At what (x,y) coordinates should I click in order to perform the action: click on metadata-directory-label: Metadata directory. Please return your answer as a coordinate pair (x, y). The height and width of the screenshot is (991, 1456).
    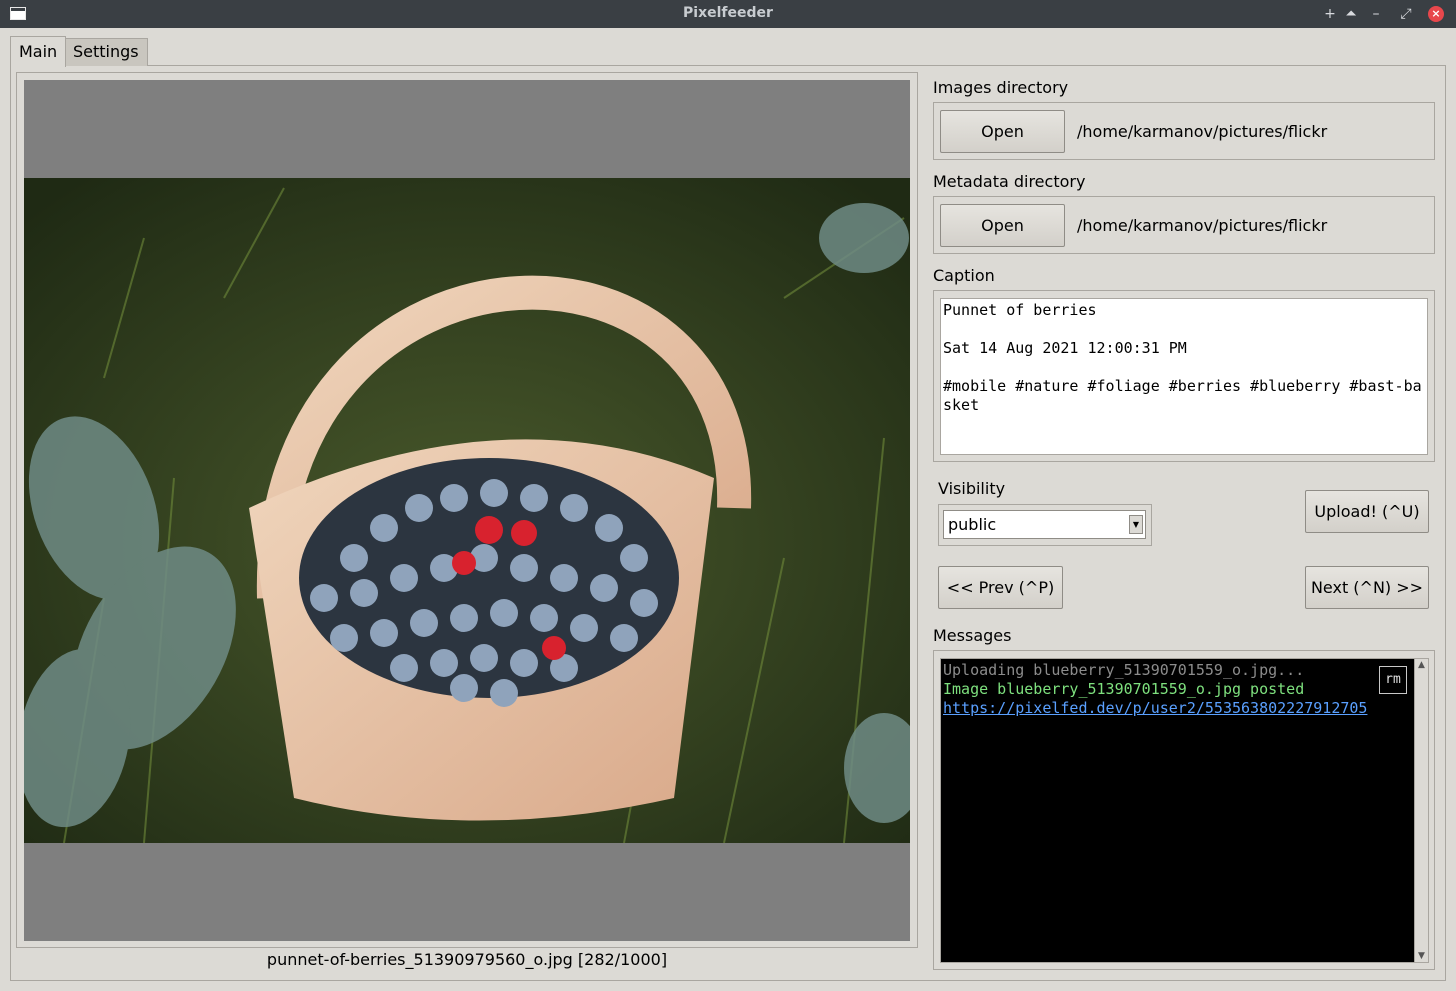
    Looking at the image, I should click on (1009, 181).